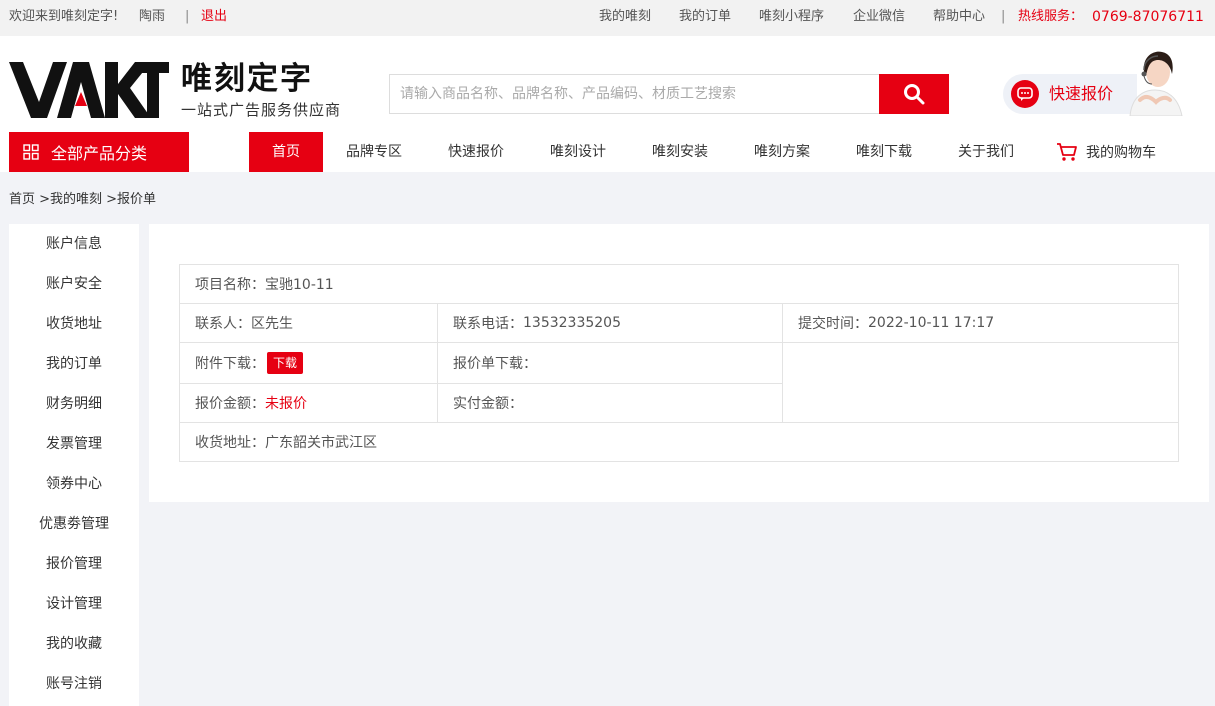 This screenshot has height=706, width=1215. Describe the element at coordinates (578, 152) in the screenshot. I see `nav-item-design: 唯刻设计` at that location.